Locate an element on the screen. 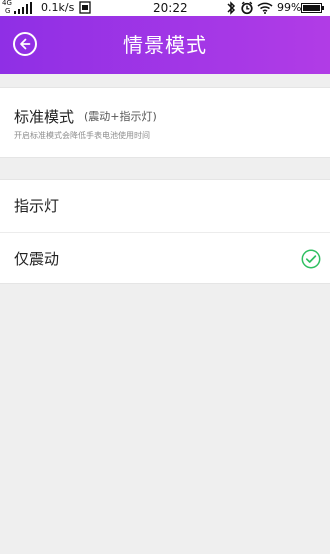 This screenshot has height=554, width=330. standard-mode-section: 标准模式 (震动+指示灯) 开启标准模式会降低手表电池使用时间 is located at coordinates (165, 122).